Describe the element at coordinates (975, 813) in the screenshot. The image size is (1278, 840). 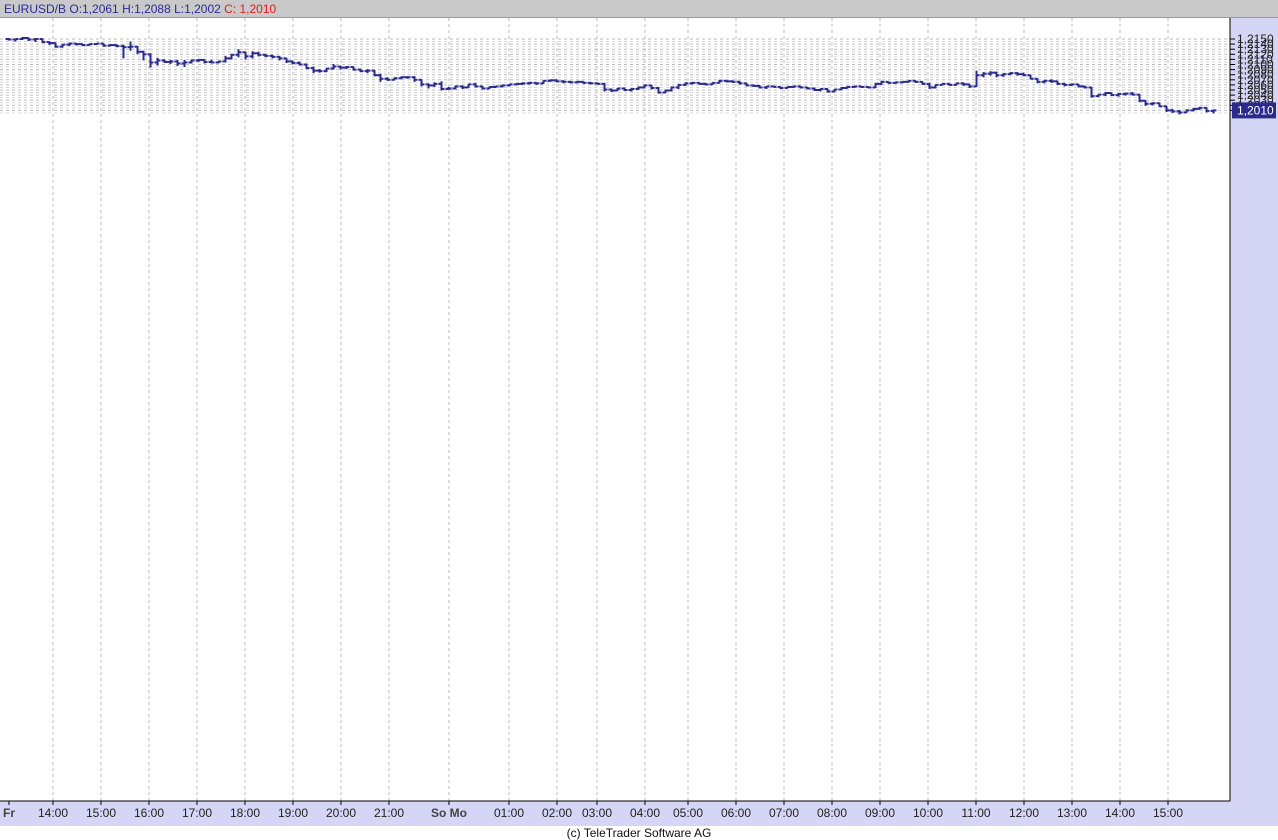
I see `x-tick-label: 11:00` at that location.